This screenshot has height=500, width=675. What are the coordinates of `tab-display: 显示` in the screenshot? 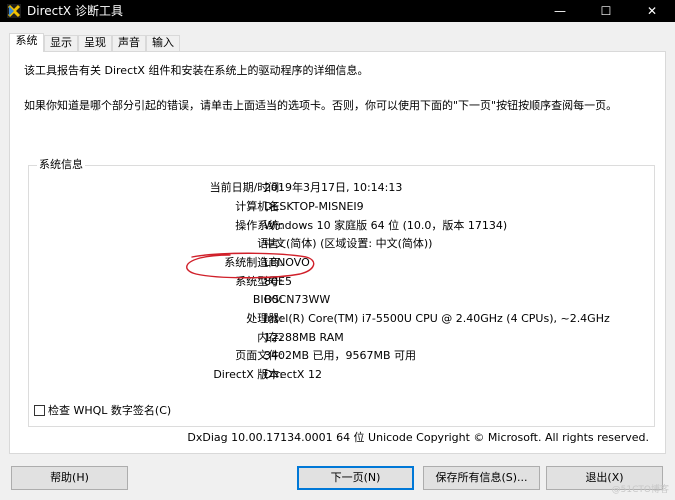 It's located at (61, 43).